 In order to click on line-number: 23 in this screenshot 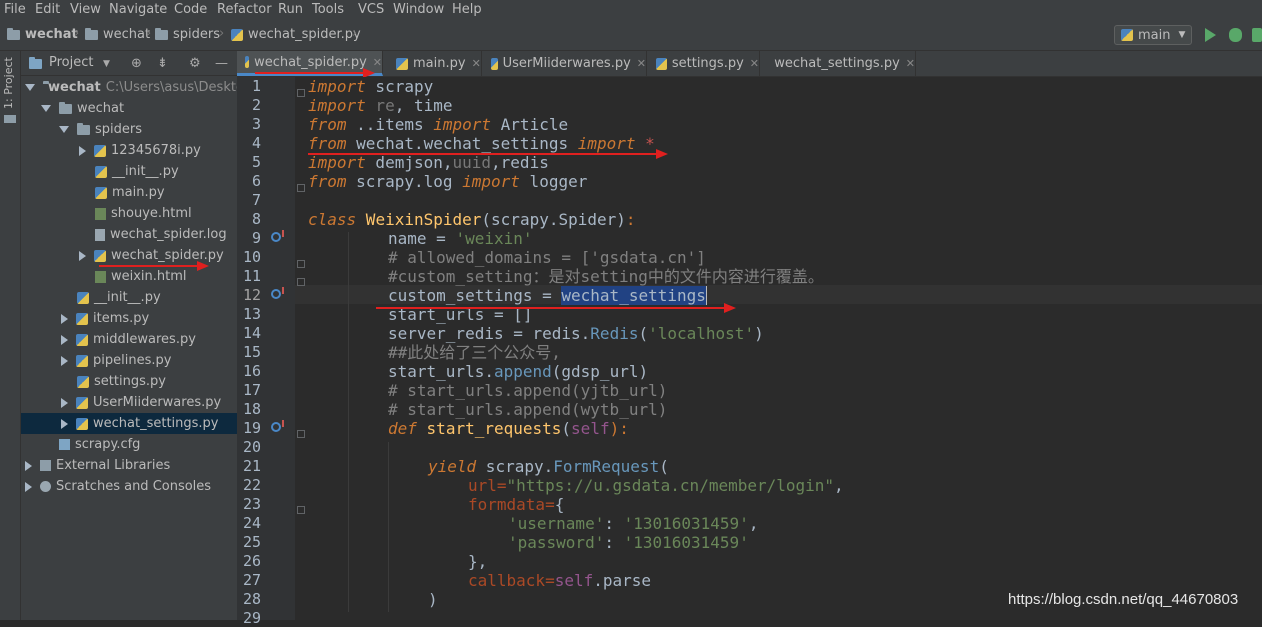, I will do `click(251, 504)`.